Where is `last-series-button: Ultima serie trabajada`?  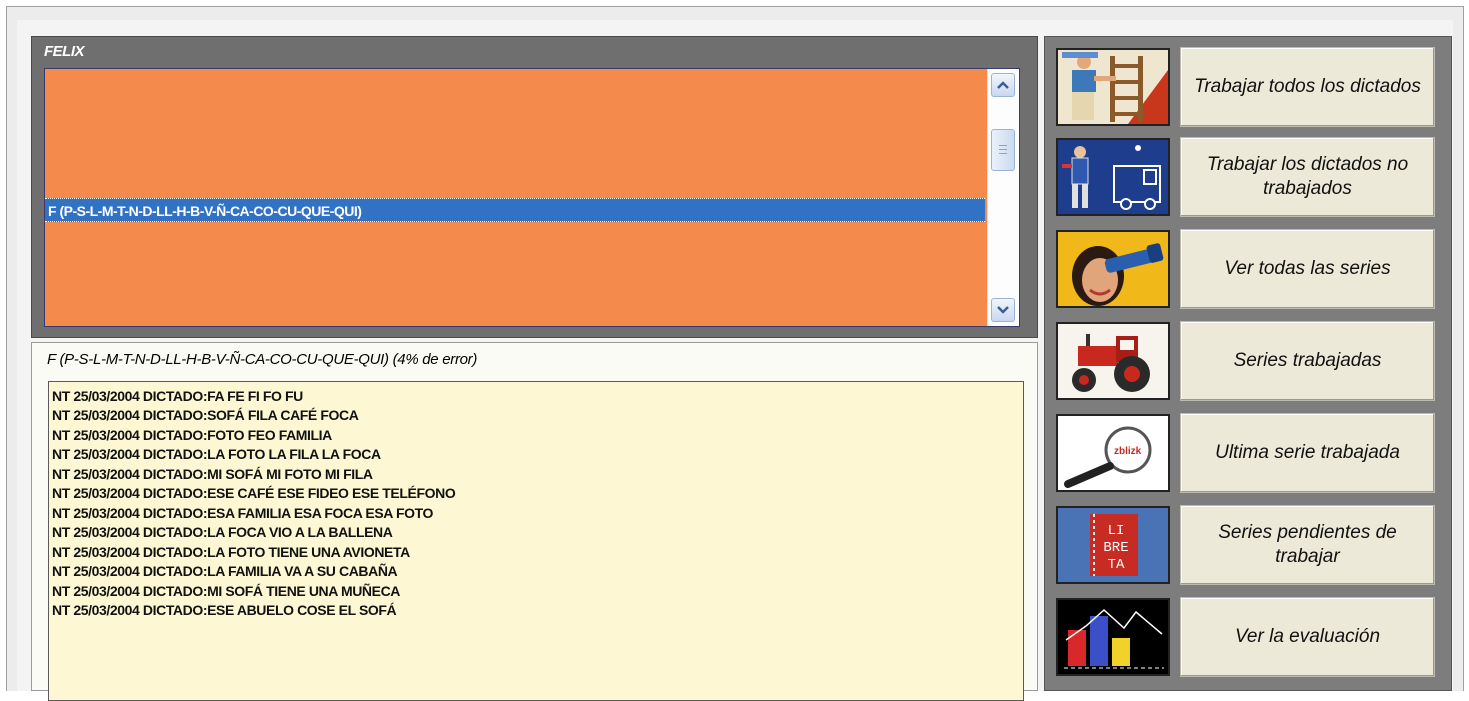
last-series-button: Ultima serie trabajada is located at coordinates (1307, 453).